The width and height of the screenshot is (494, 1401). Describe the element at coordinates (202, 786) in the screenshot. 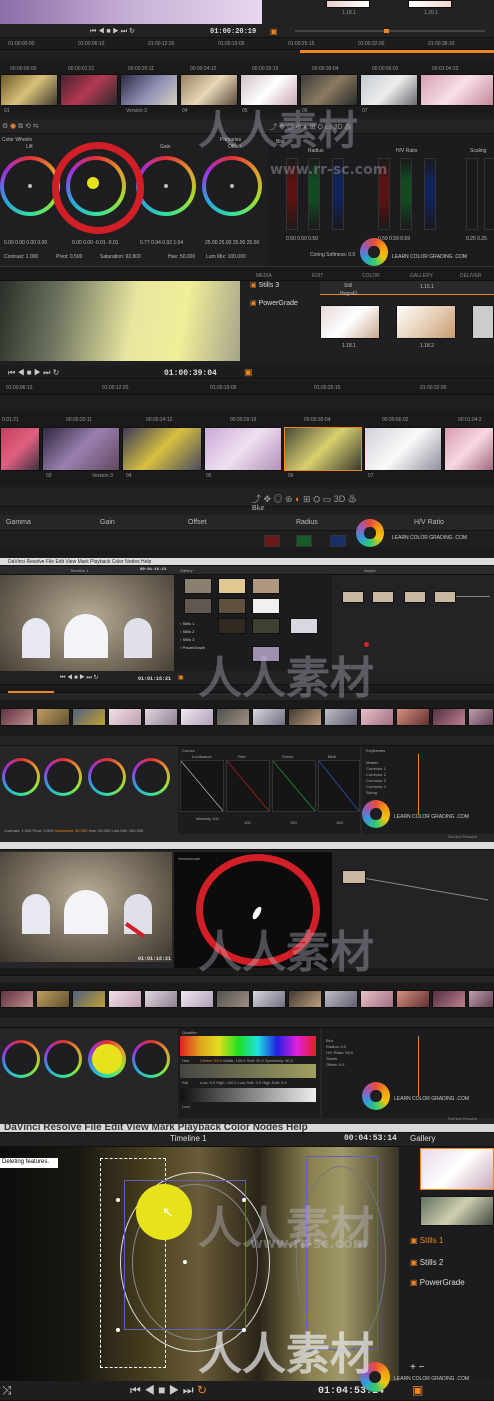

I see `luminance-curve` at that location.